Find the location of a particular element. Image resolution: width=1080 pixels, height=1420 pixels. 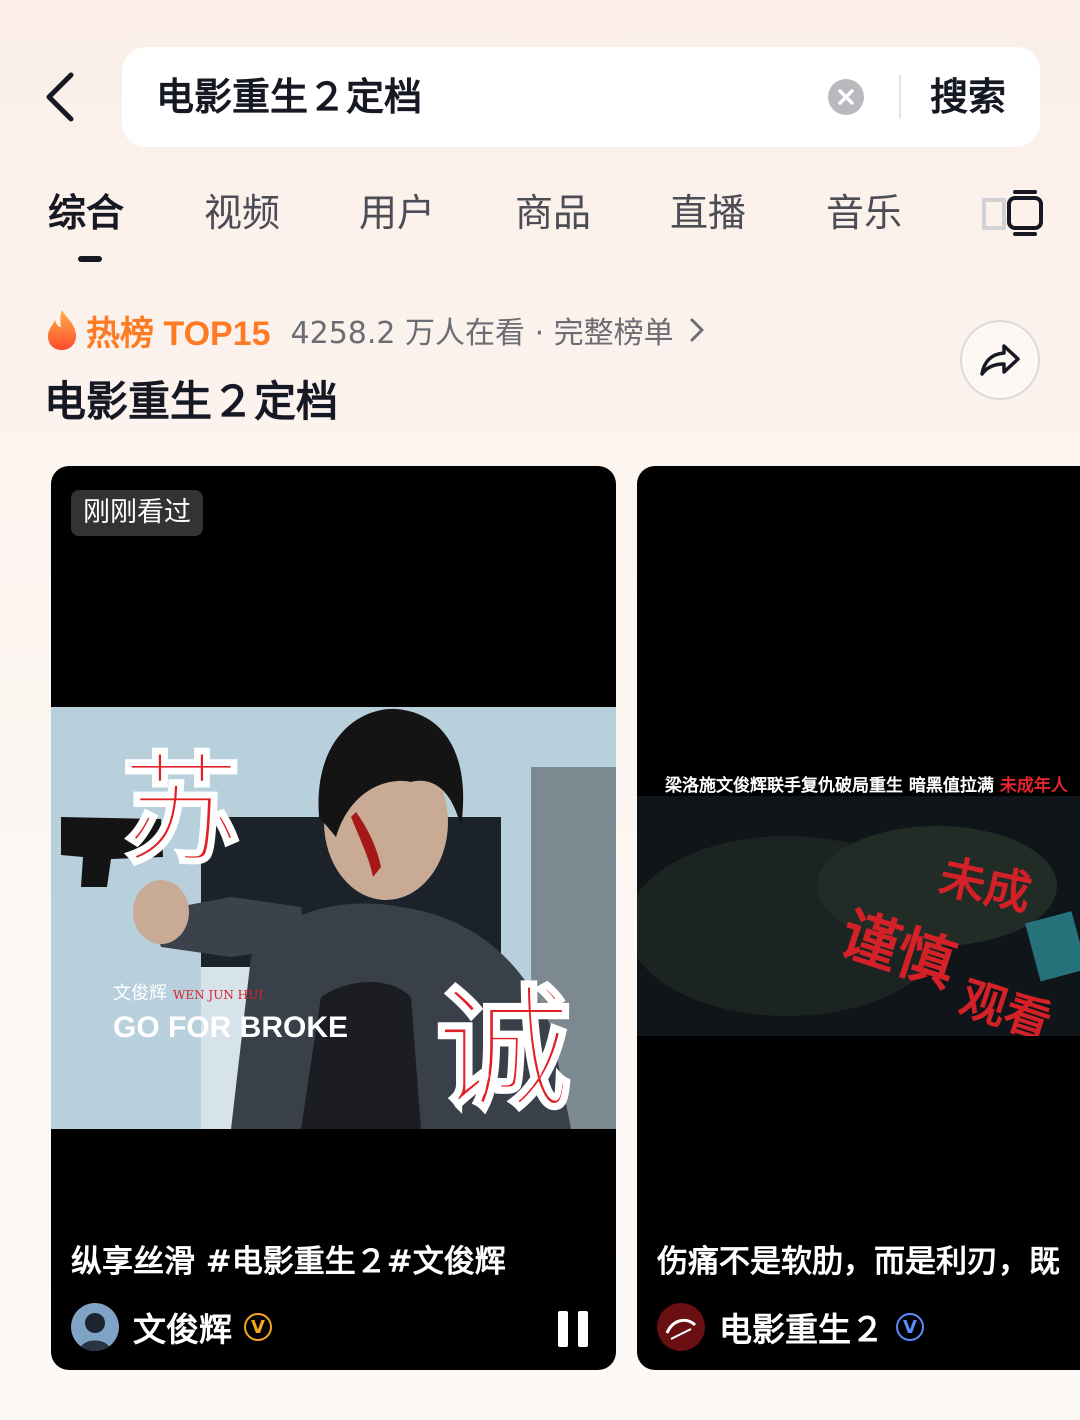

hot-list-title: 热榜 TOP15 is located at coordinates (178, 333).